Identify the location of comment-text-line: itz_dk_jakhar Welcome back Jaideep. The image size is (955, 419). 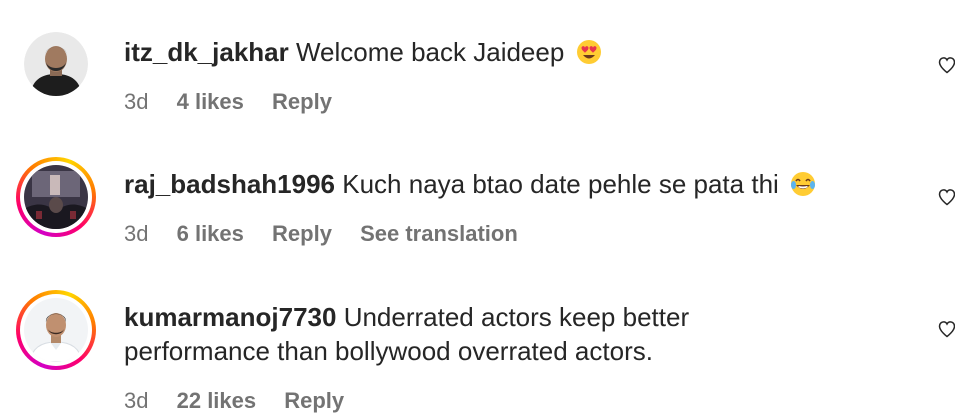
(474, 52).